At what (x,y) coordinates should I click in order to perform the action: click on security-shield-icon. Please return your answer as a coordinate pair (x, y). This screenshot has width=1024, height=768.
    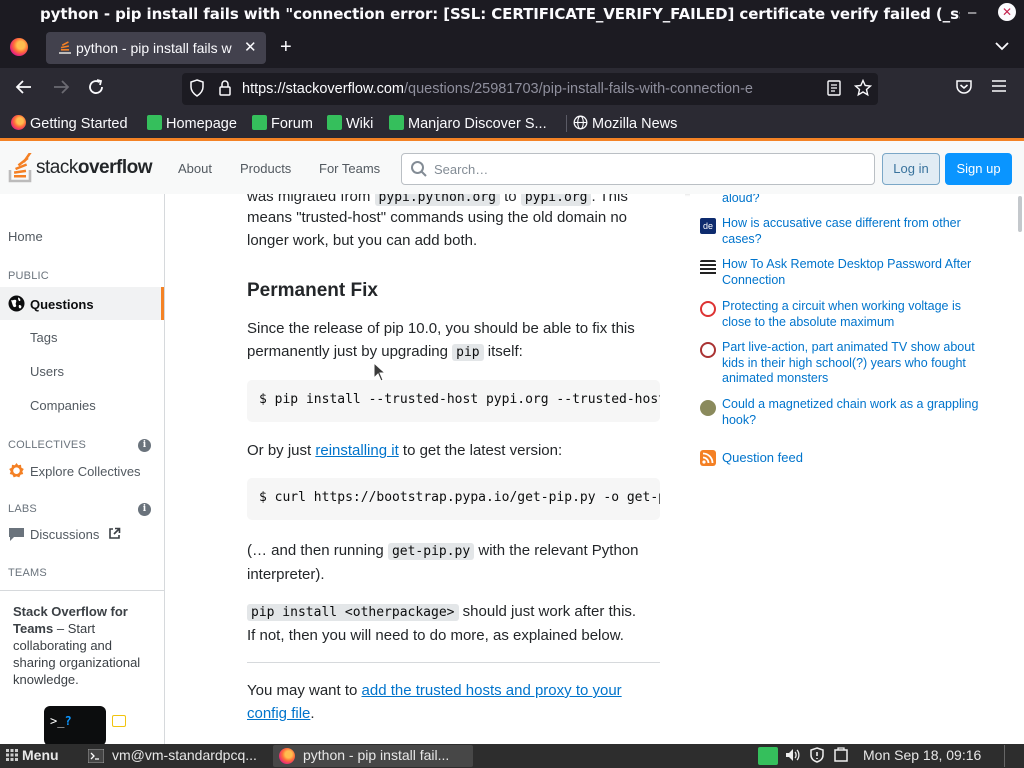
    Looking at the image, I should click on (817, 756).